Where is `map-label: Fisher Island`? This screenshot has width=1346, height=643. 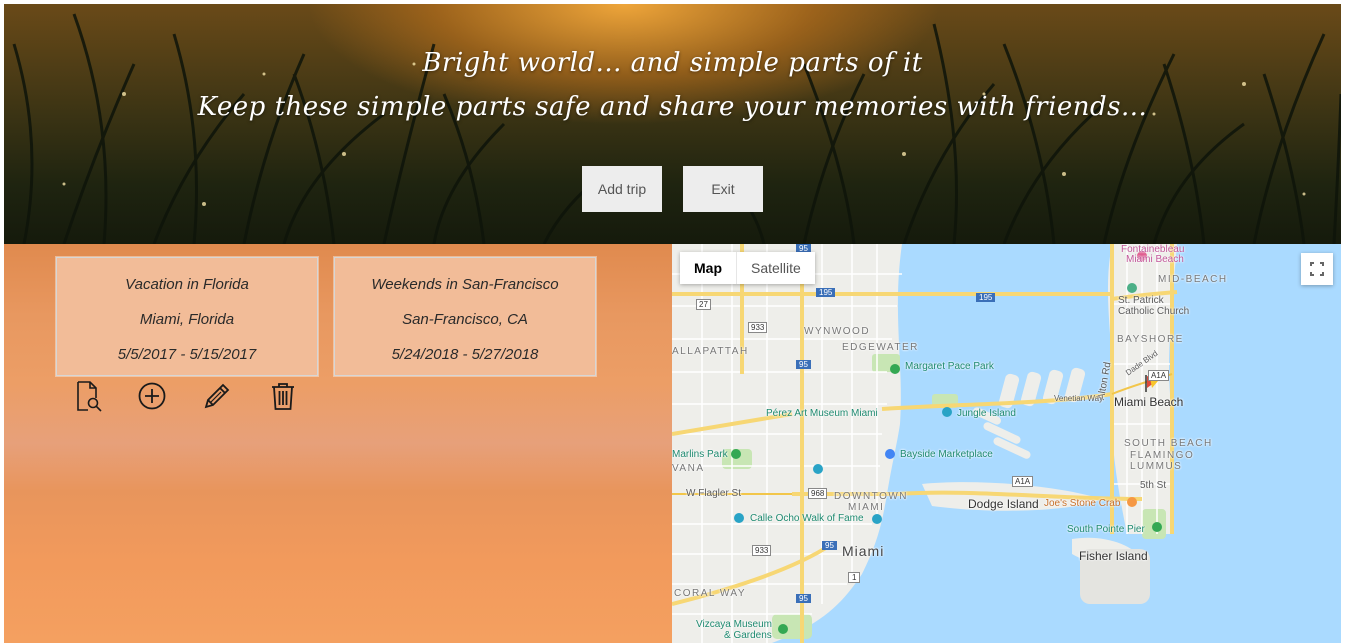
map-label: Fisher Island is located at coordinates (1113, 556).